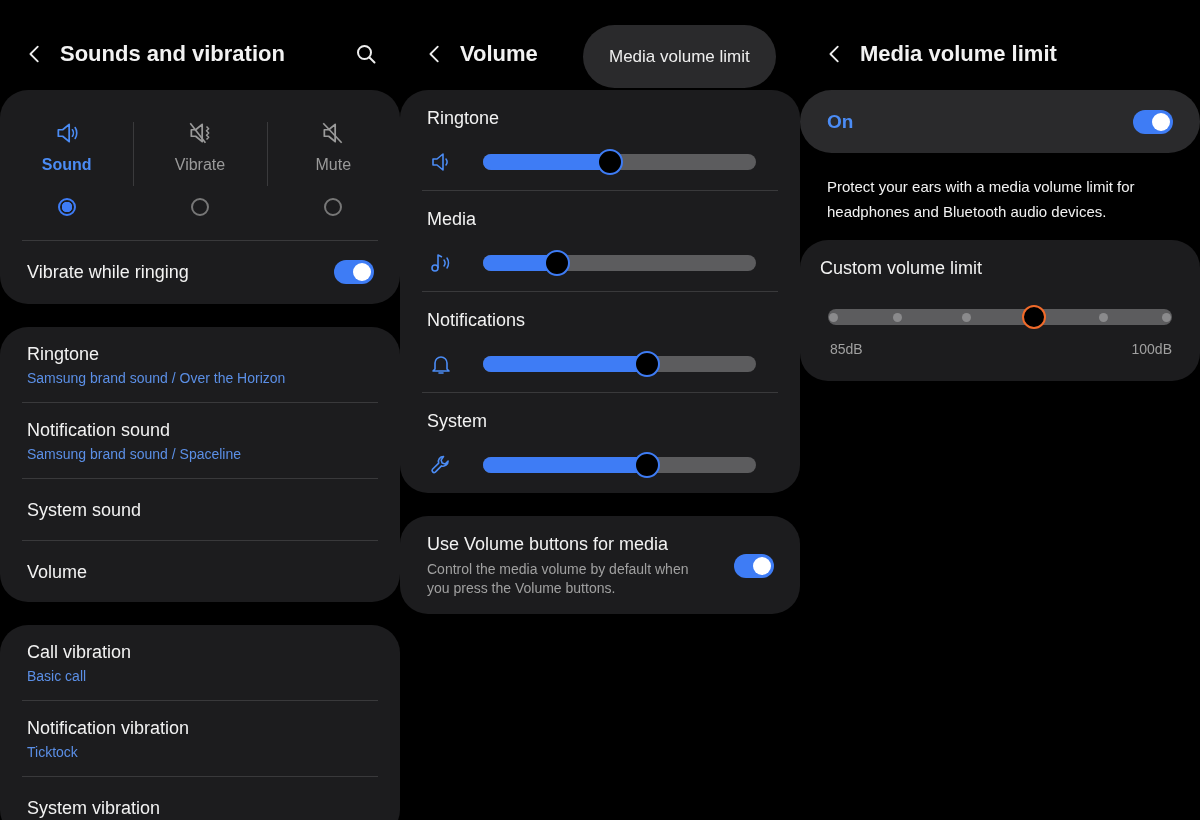 The image size is (1200, 820). What do you see at coordinates (157, 378) in the screenshot?
I see `setting-value: Samsung brand sound / Over the Horizon` at bounding box center [157, 378].